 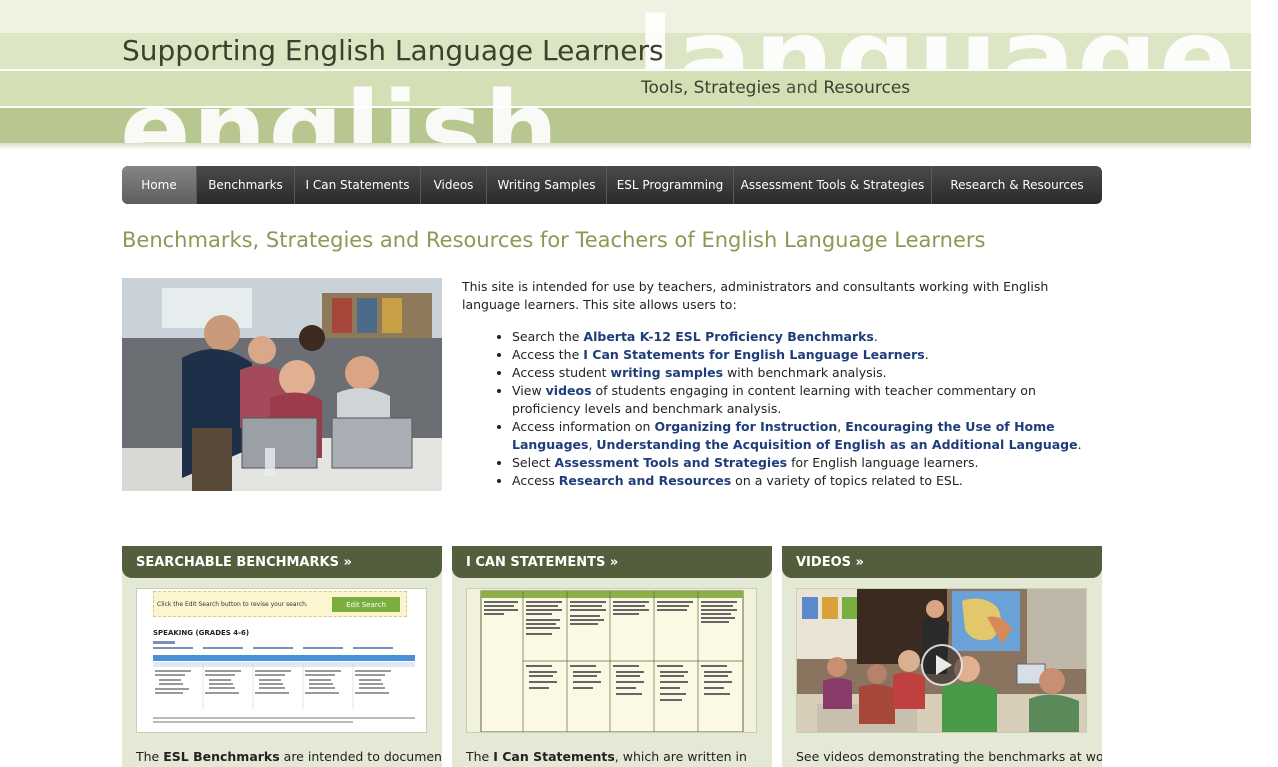 I want to click on play-icon, so click(x=942, y=665).